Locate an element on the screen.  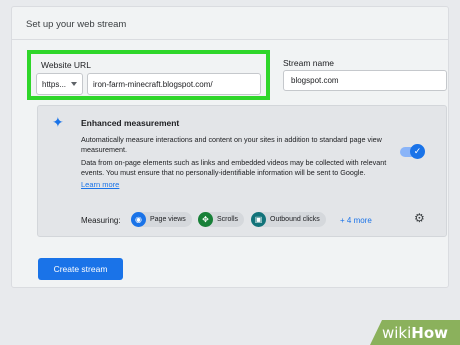
chip-scrolls: ✥ Scrolls is located at coordinates (221, 219).